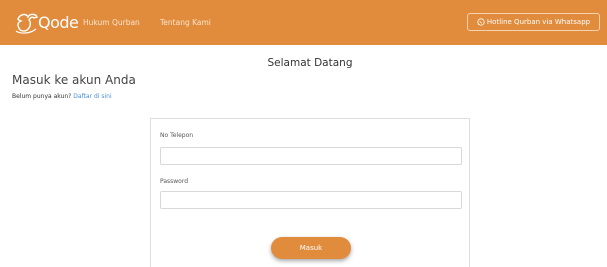  Describe the element at coordinates (26, 23) in the screenshot. I see `goat-logo-icon` at that location.